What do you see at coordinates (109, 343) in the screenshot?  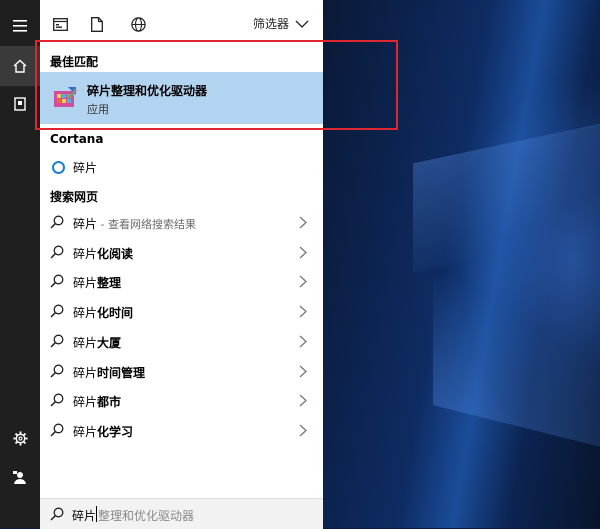 I see `query-completion: 大厦` at bounding box center [109, 343].